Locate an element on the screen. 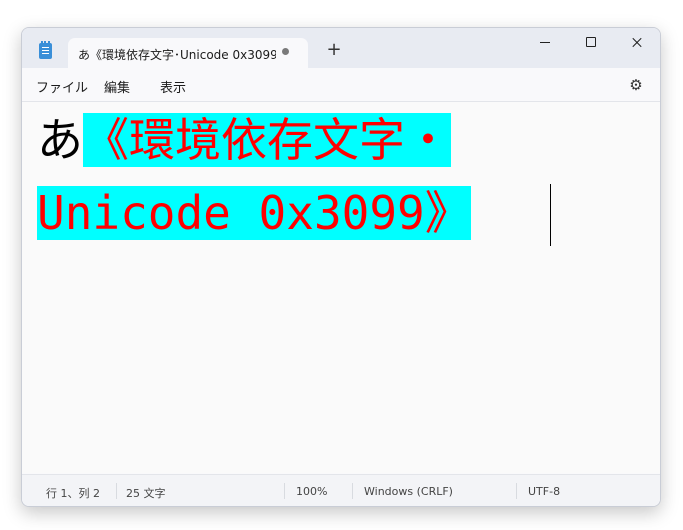 The height and width of the screenshot is (530, 683). editor-line-1: あ《環境依存文字・ is located at coordinates (244, 140).